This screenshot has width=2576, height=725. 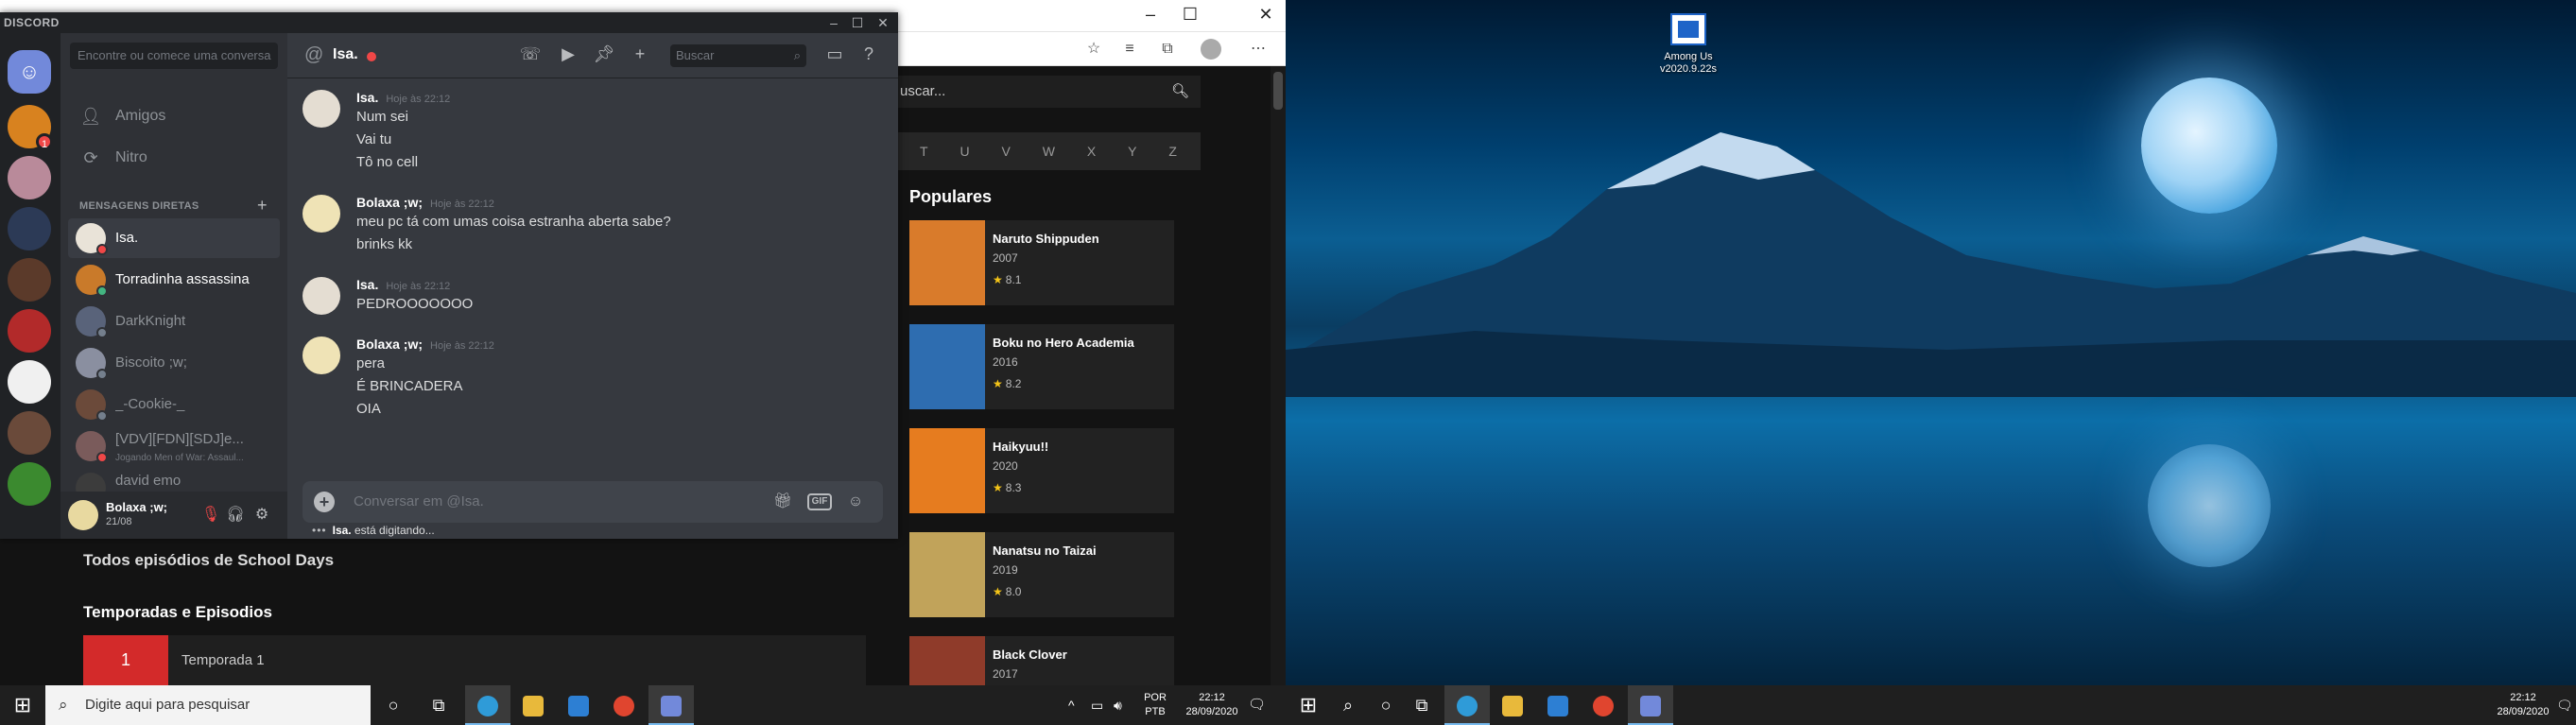 What do you see at coordinates (782, 502) in the screenshot?
I see `gift-icon: 🎁︎` at bounding box center [782, 502].